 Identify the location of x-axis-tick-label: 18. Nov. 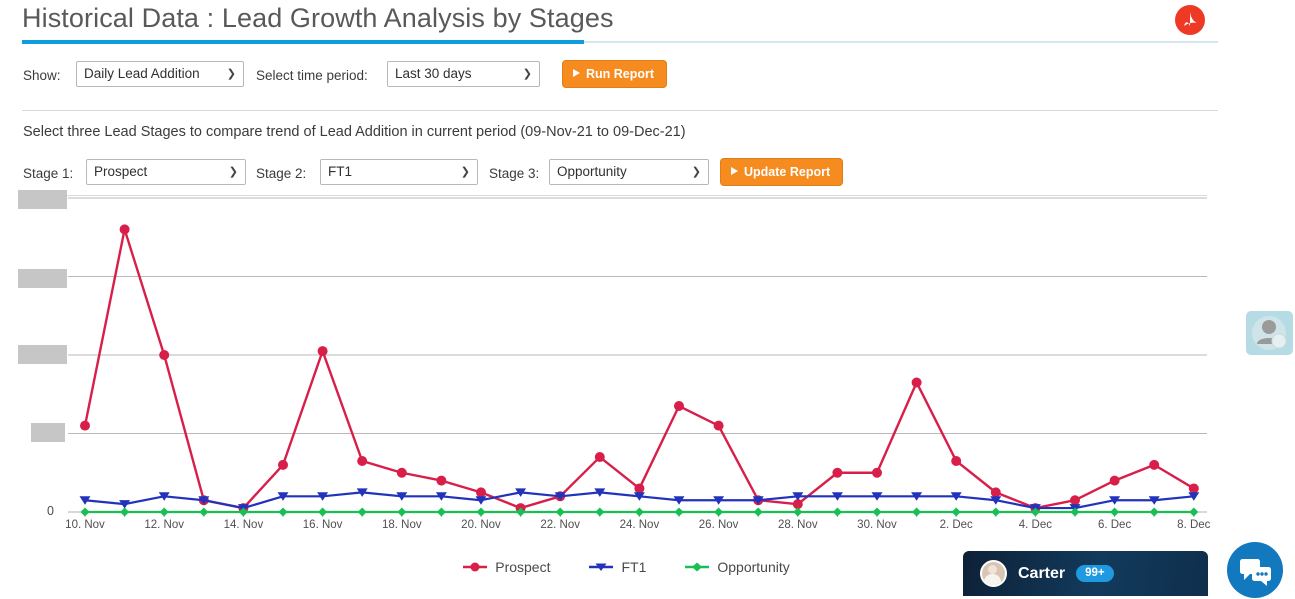
(401, 525).